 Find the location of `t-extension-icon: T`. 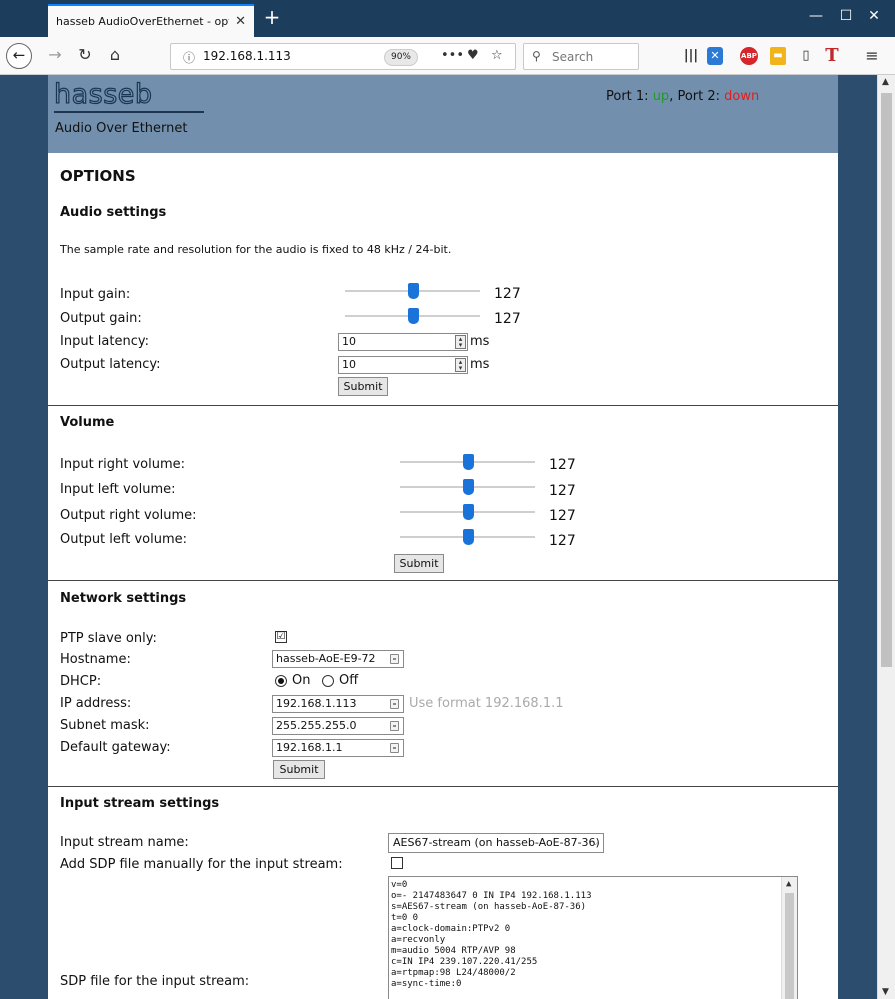

t-extension-icon: T is located at coordinates (832, 56).